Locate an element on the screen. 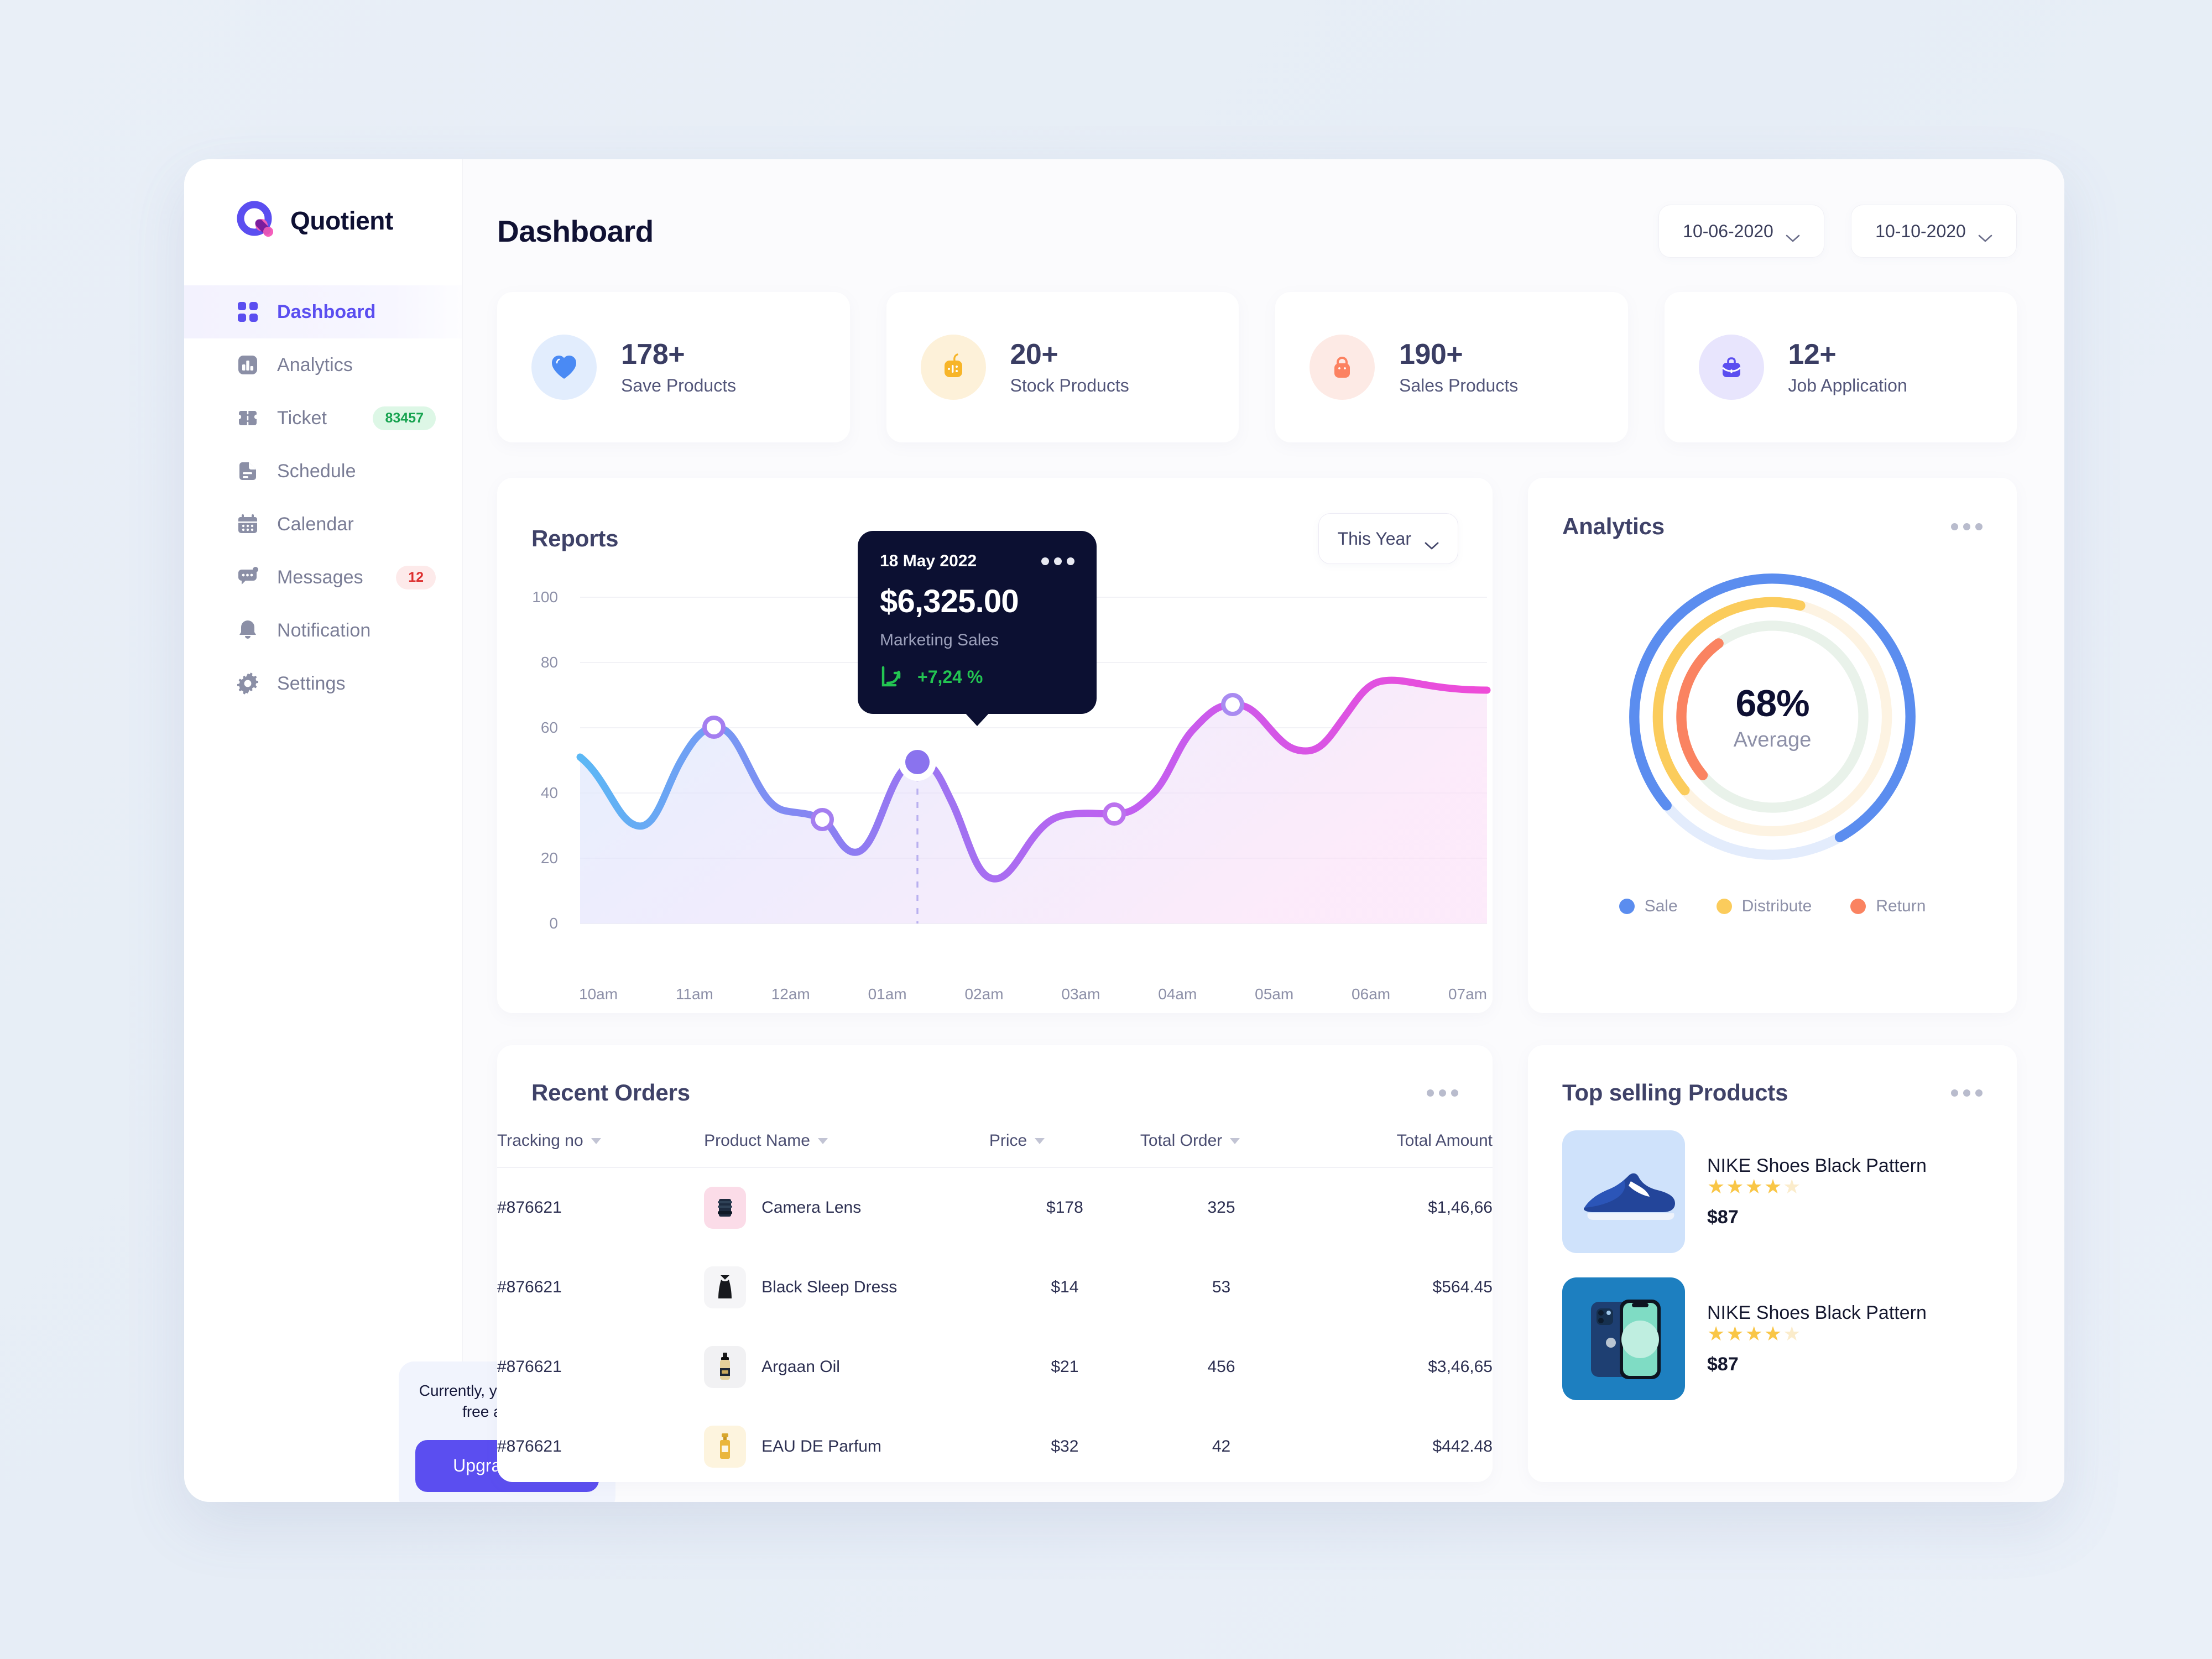  cell-total-amount: $1,46,66 is located at coordinates (1460, 1207).